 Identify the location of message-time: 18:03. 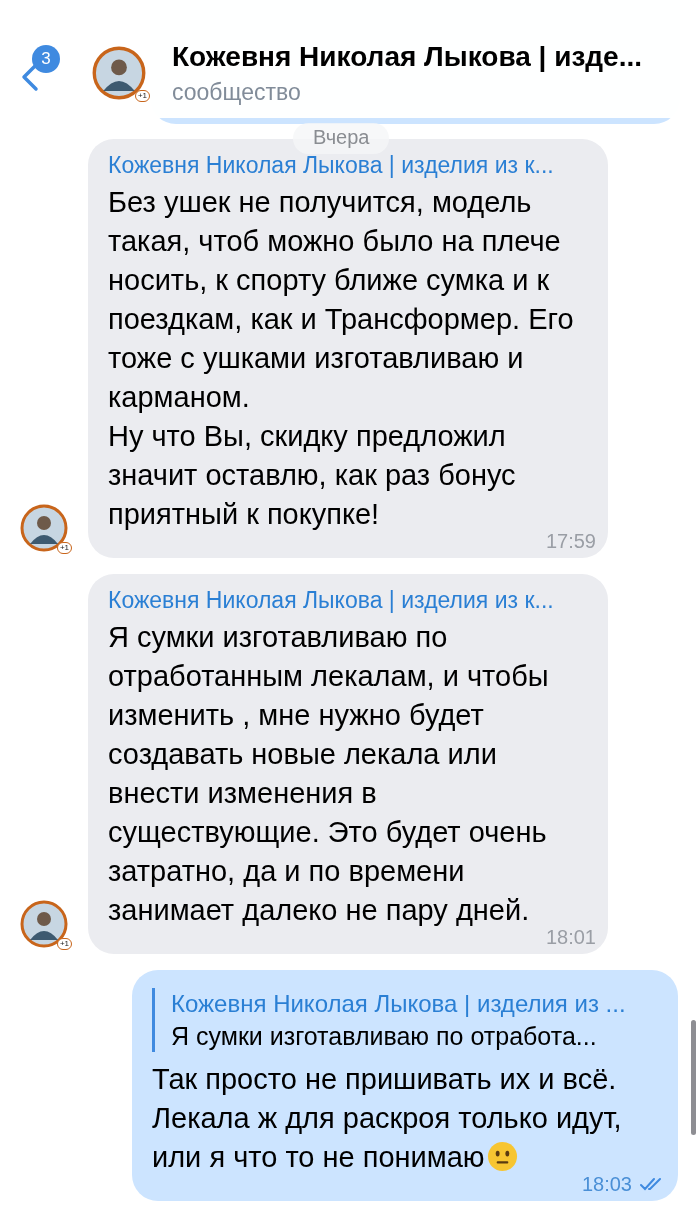
(606, 1184).